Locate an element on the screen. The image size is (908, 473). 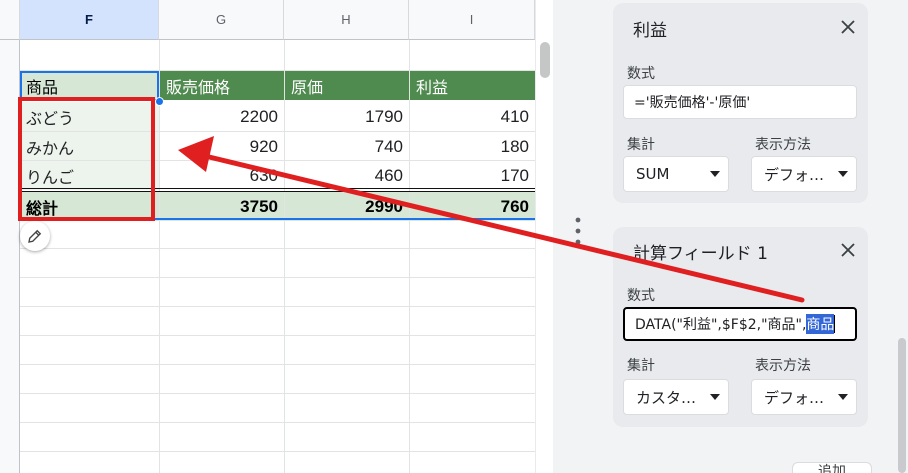
card-title: 利益 is located at coordinates (650, 31).